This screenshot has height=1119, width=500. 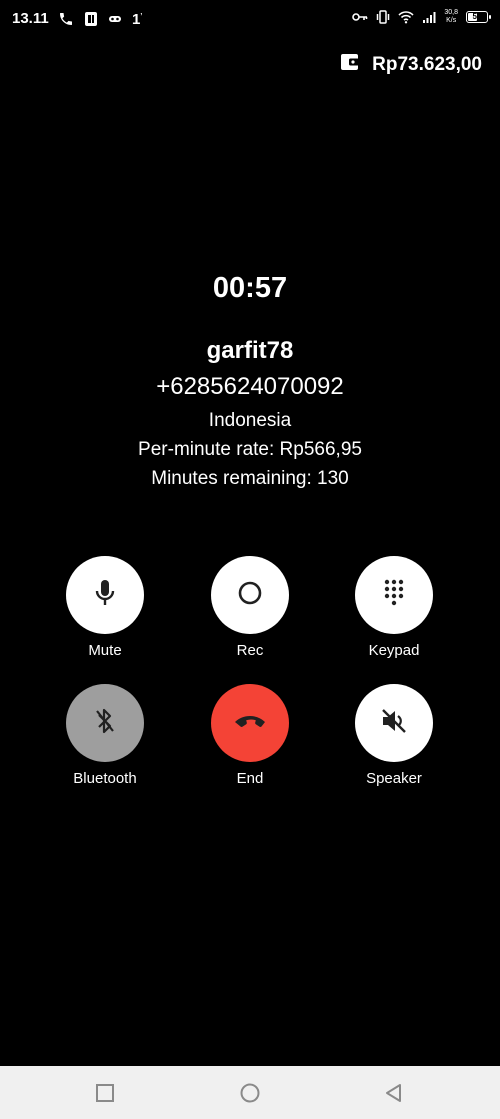 I want to click on mute-control: Mute, so click(x=105, y=607).